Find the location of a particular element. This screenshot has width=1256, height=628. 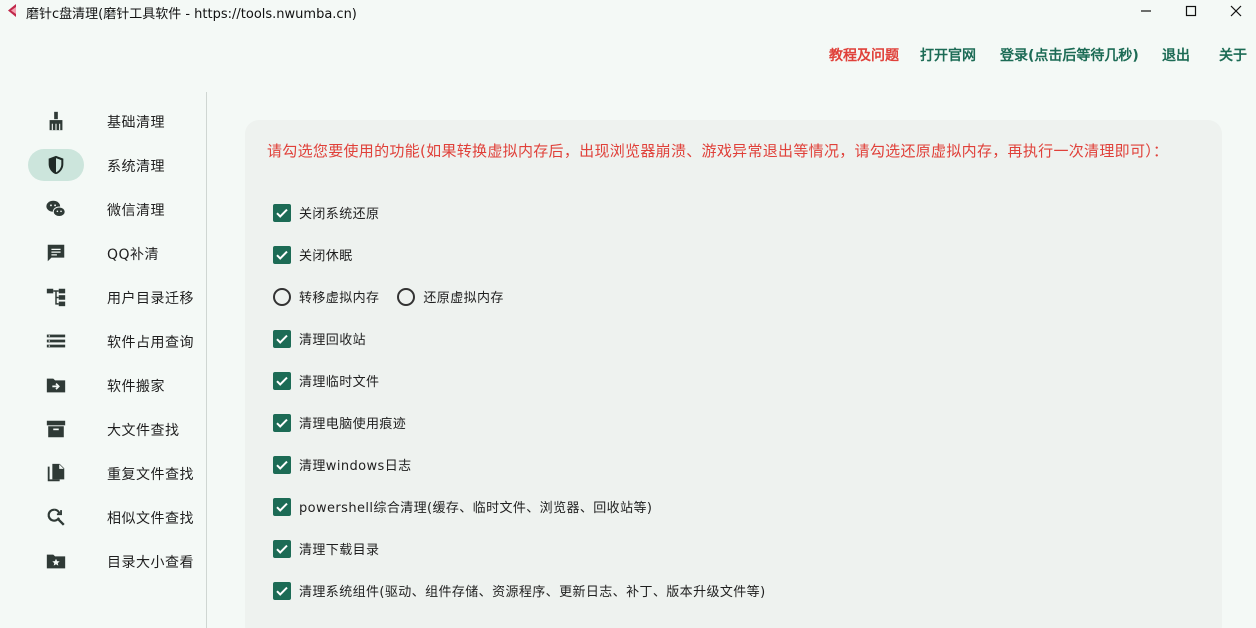

minimize-button is located at coordinates (1146, 11).